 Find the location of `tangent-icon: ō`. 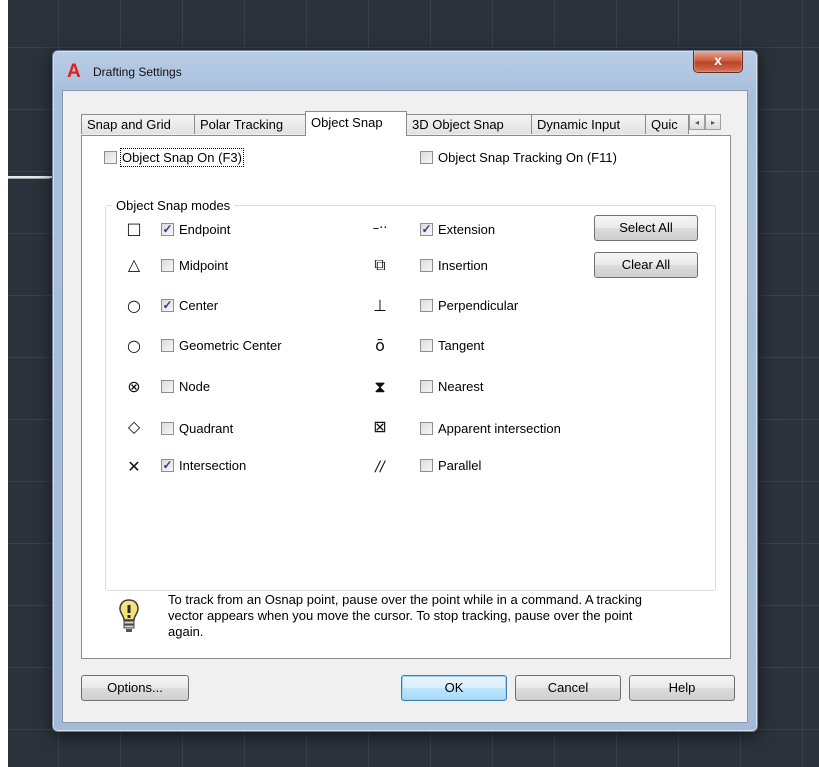

tangent-icon: ō is located at coordinates (380, 345).